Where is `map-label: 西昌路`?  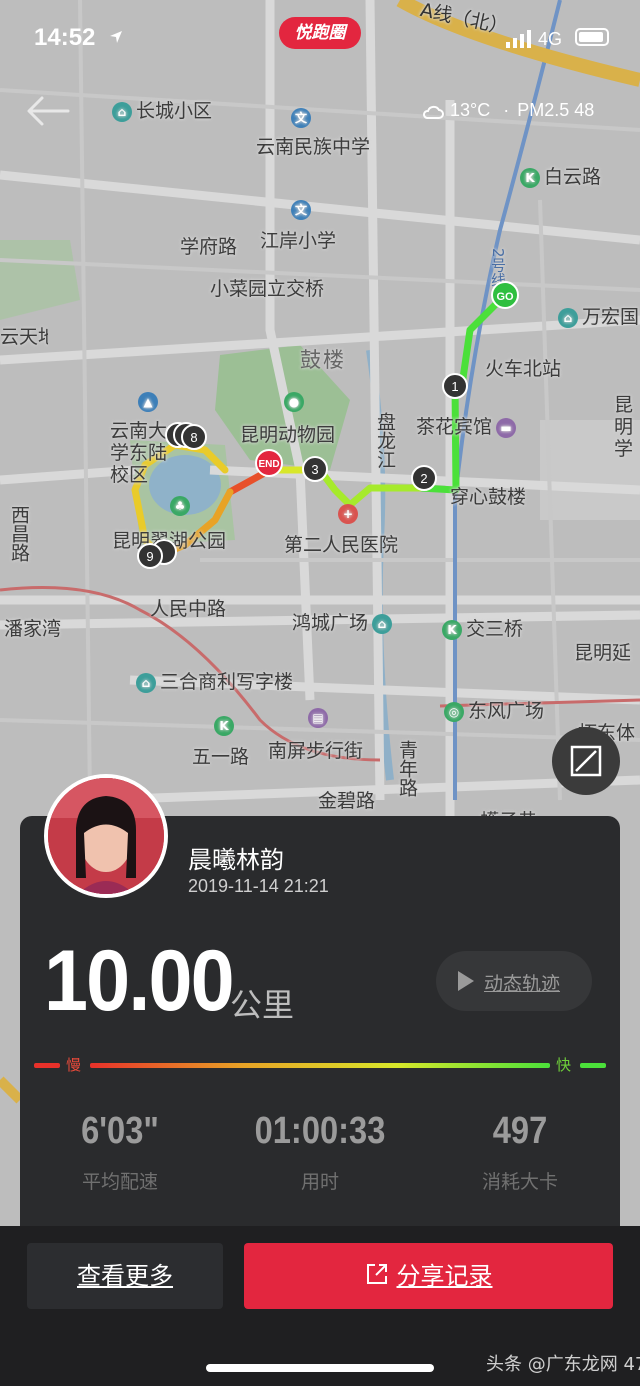
map-label: 西昌路 is located at coordinates (19, 533).